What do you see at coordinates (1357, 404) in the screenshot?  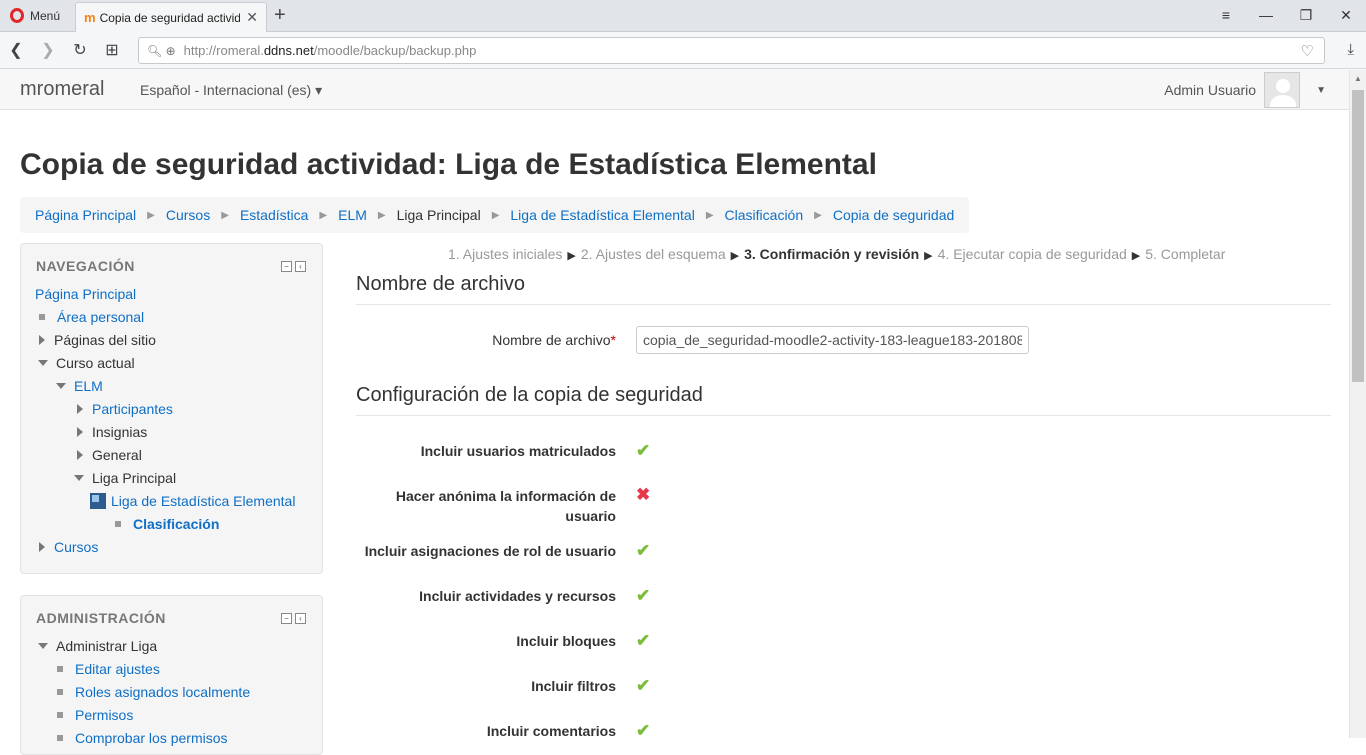 I see `page-scrollbar: ▲` at bounding box center [1357, 404].